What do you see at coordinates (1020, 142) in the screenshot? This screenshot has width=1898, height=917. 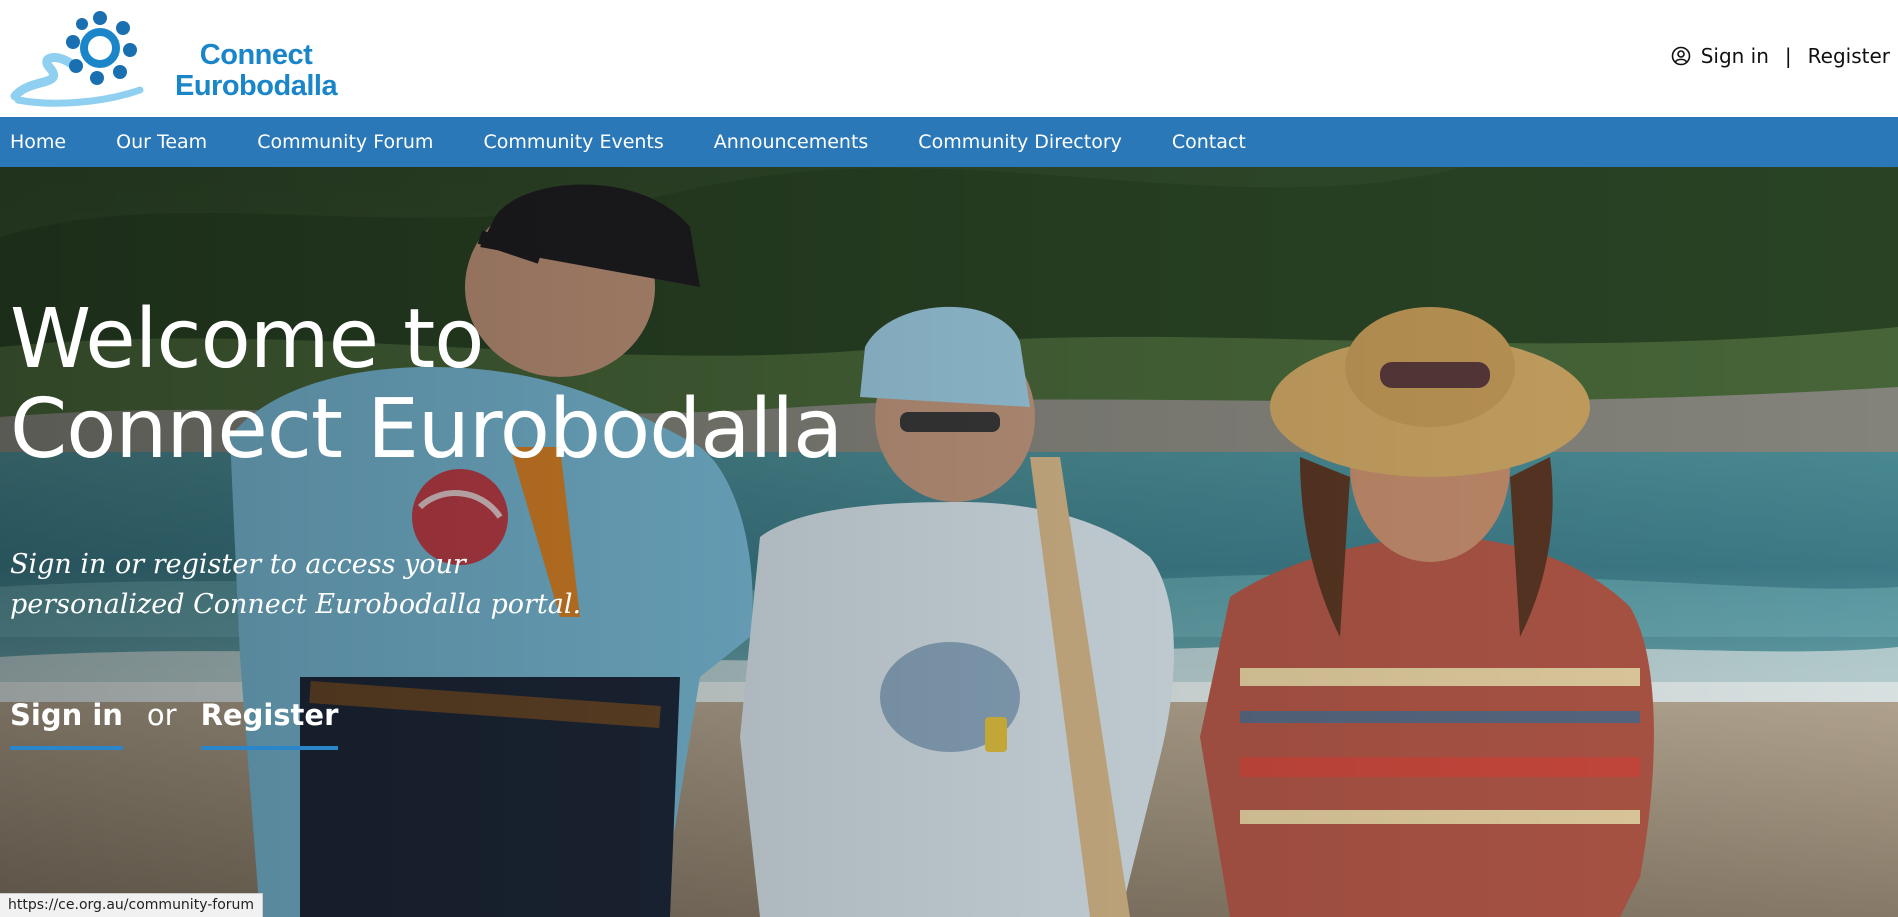 I see `nav-item-community-directory: Community Directory` at bounding box center [1020, 142].